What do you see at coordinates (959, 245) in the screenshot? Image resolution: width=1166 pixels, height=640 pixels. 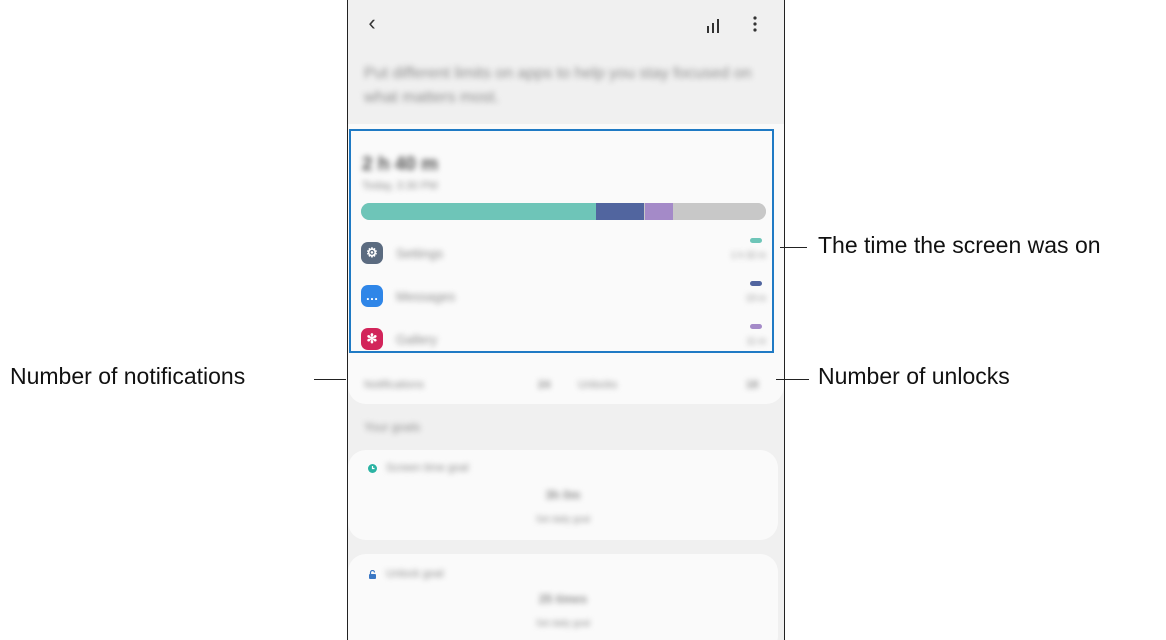 I see `screen-time-callout: The time the screen was on` at bounding box center [959, 245].